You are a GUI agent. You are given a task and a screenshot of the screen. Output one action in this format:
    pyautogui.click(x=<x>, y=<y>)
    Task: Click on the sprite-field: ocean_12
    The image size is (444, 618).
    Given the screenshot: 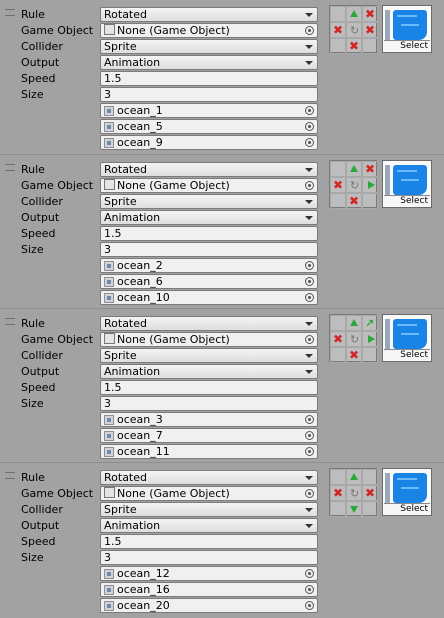 What is the action you would take?
    pyautogui.click(x=209, y=573)
    